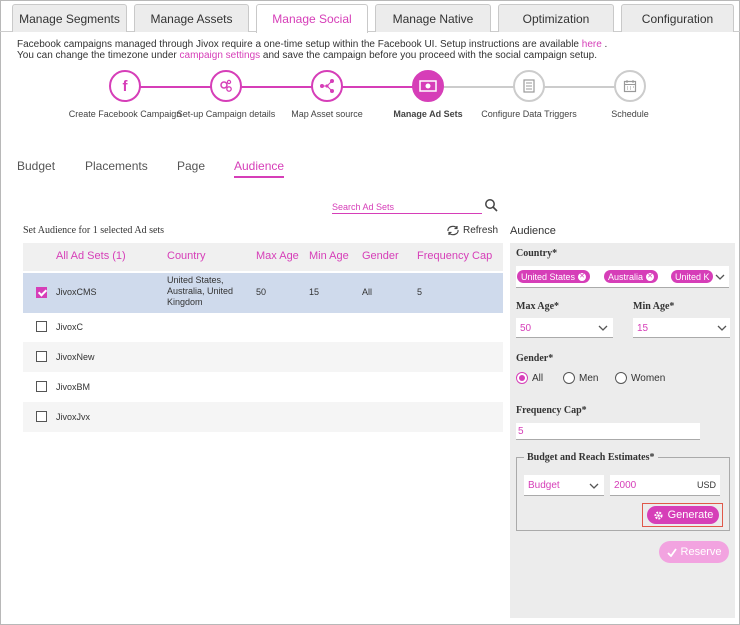  Describe the element at coordinates (654, 306) in the screenshot. I see `min-age-label: Min Age*` at that location.